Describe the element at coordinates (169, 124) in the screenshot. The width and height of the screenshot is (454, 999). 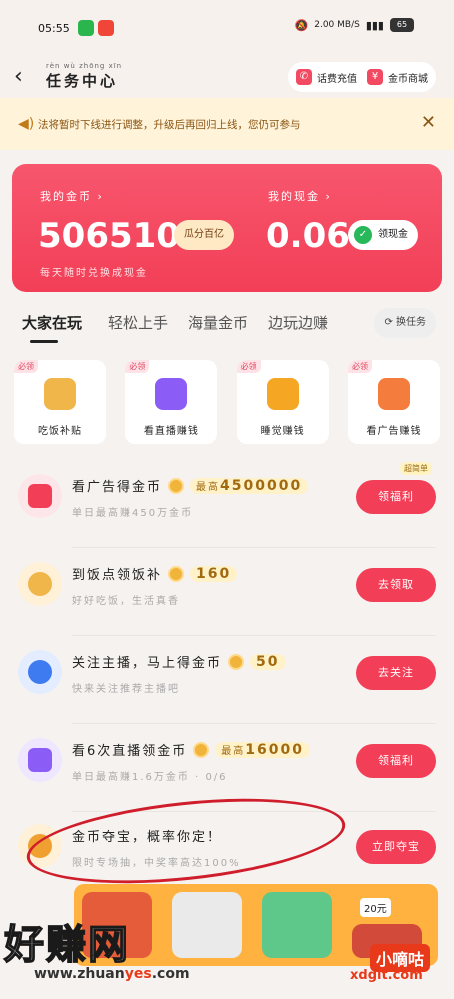
I see `notice-text: 法将暂时下线进行调整，升级后再回归上线，您仍可参与` at that location.